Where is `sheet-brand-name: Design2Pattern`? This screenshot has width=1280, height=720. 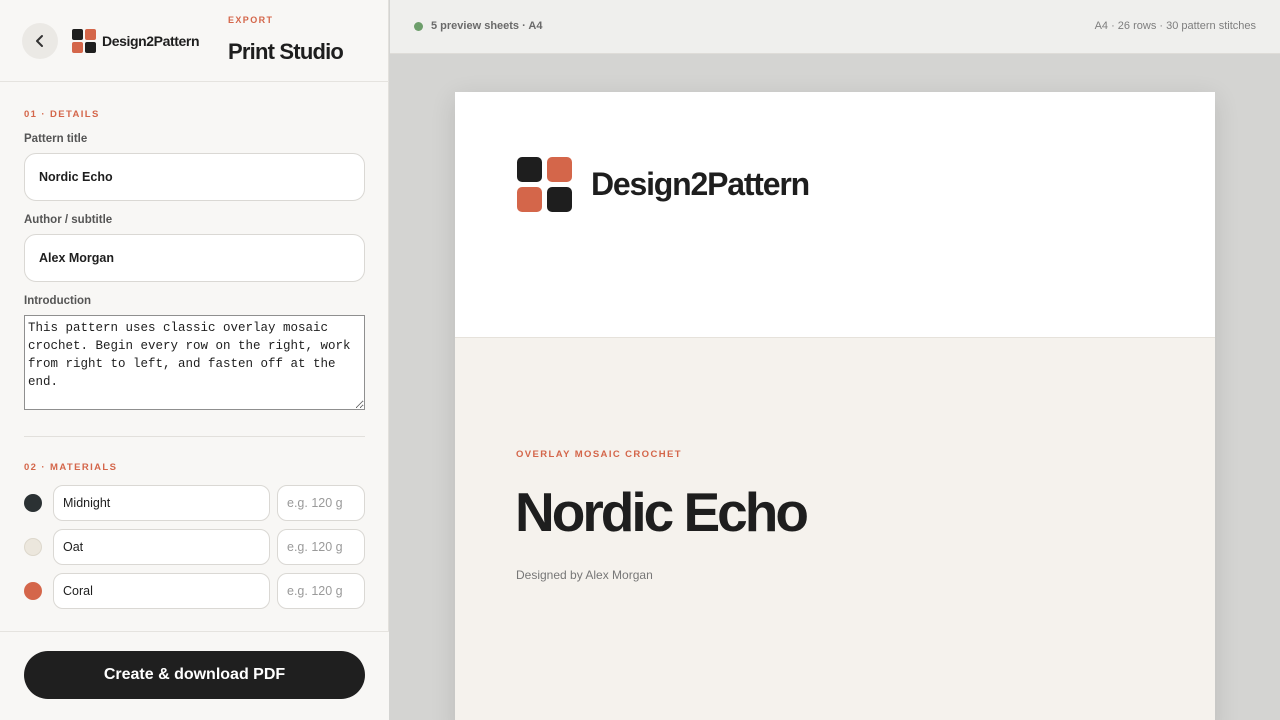
sheet-brand-name: Design2Pattern is located at coordinates (700, 184).